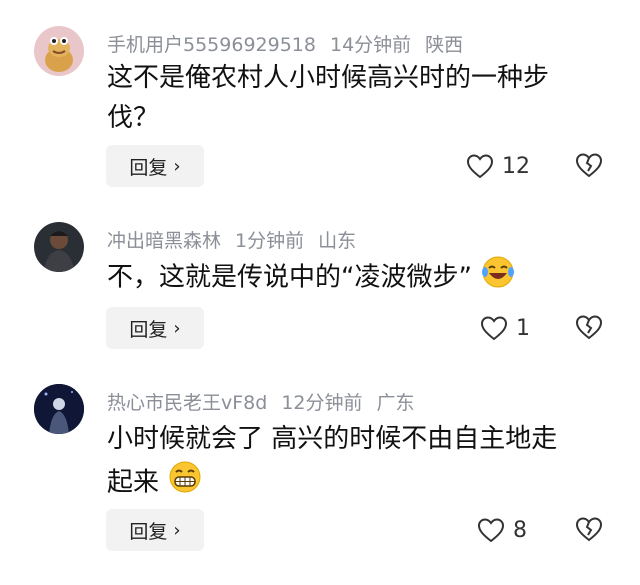  I want to click on location: 陕西, so click(444, 45).